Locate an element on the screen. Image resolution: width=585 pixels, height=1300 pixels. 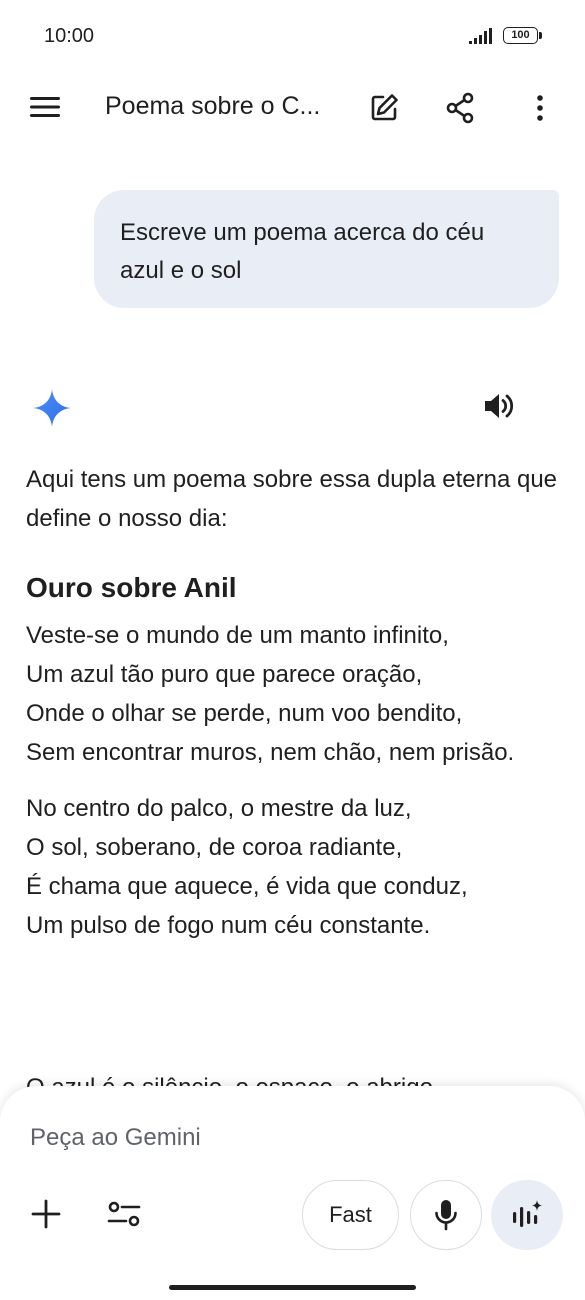
voice-input-button is located at coordinates (446, 1215).